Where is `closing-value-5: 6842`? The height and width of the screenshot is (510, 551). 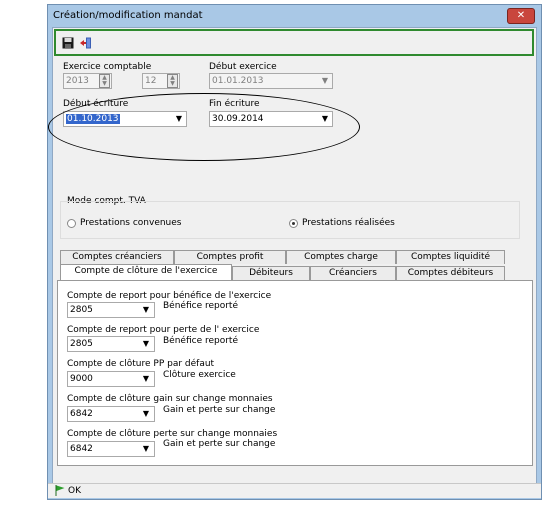
closing-value-5: 6842 is located at coordinates (81, 449).